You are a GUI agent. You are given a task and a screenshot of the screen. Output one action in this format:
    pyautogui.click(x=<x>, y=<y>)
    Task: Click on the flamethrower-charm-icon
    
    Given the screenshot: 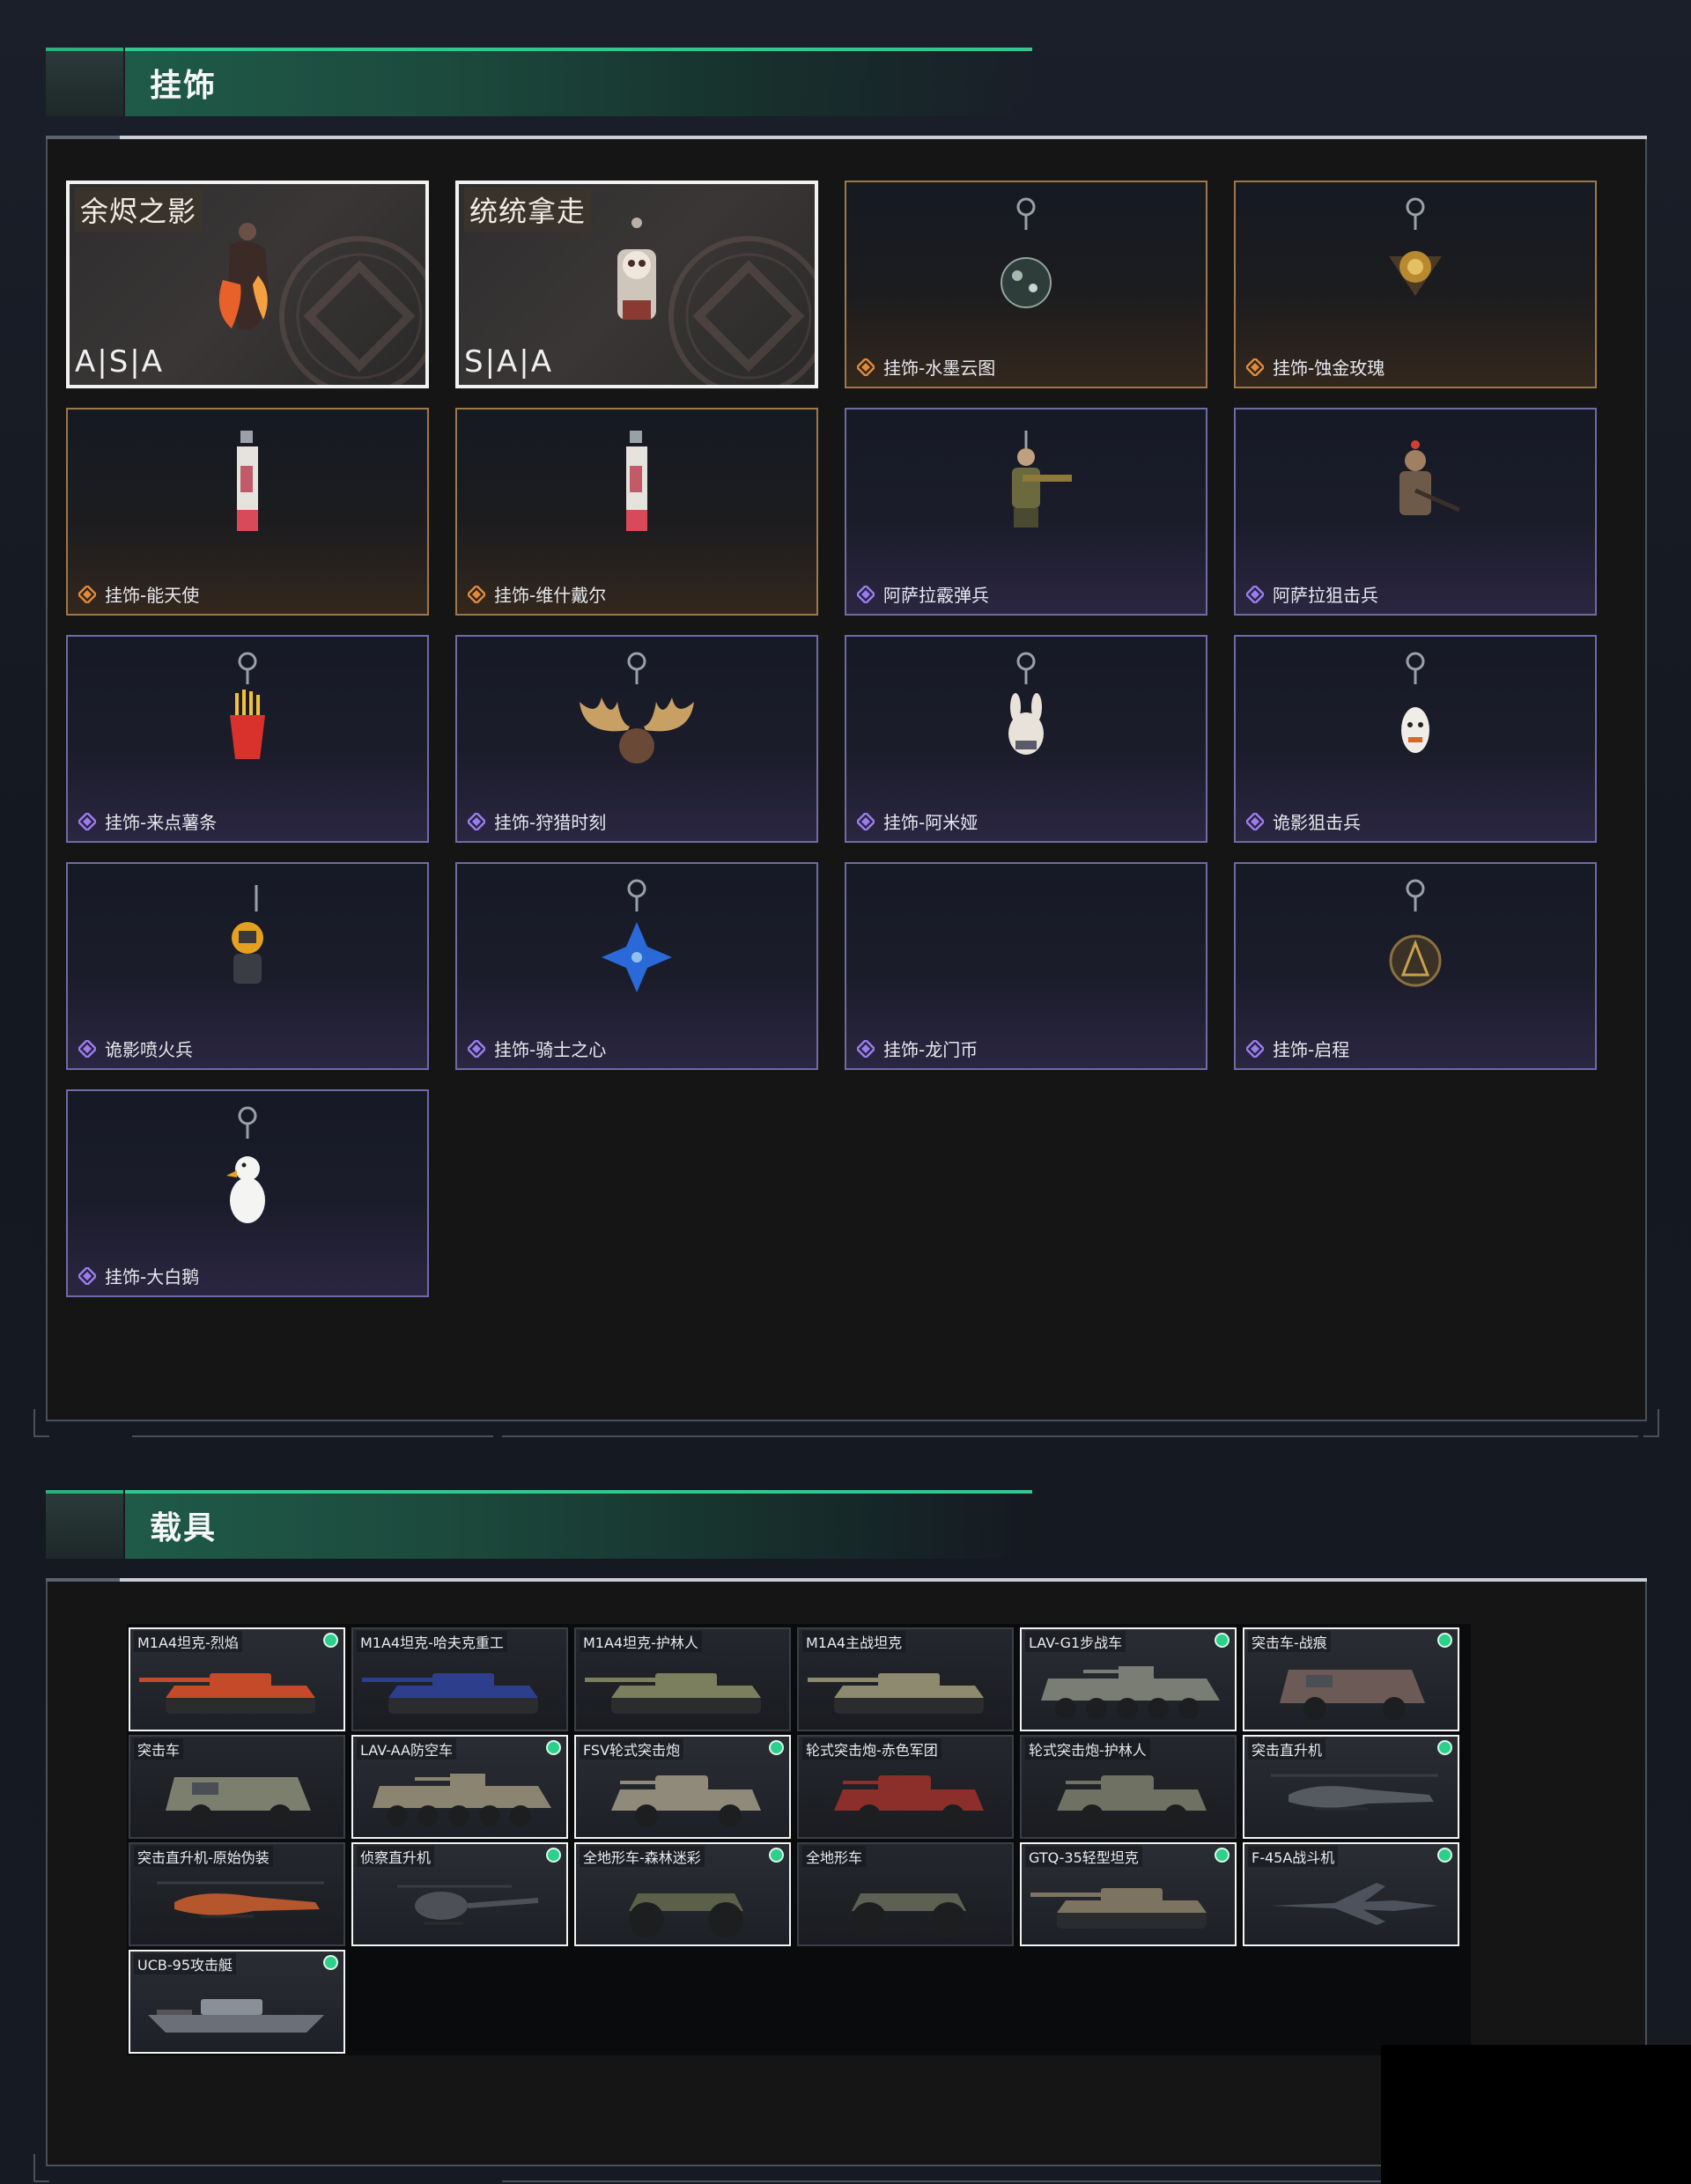 What is the action you would take?
    pyautogui.click(x=248, y=934)
    